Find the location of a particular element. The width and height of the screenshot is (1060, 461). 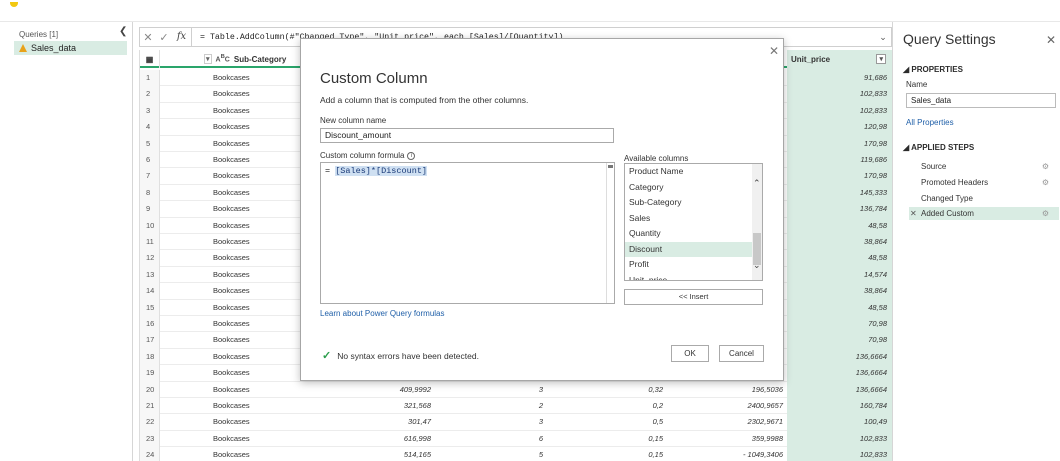

ok-button: OK is located at coordinates (690, 353).